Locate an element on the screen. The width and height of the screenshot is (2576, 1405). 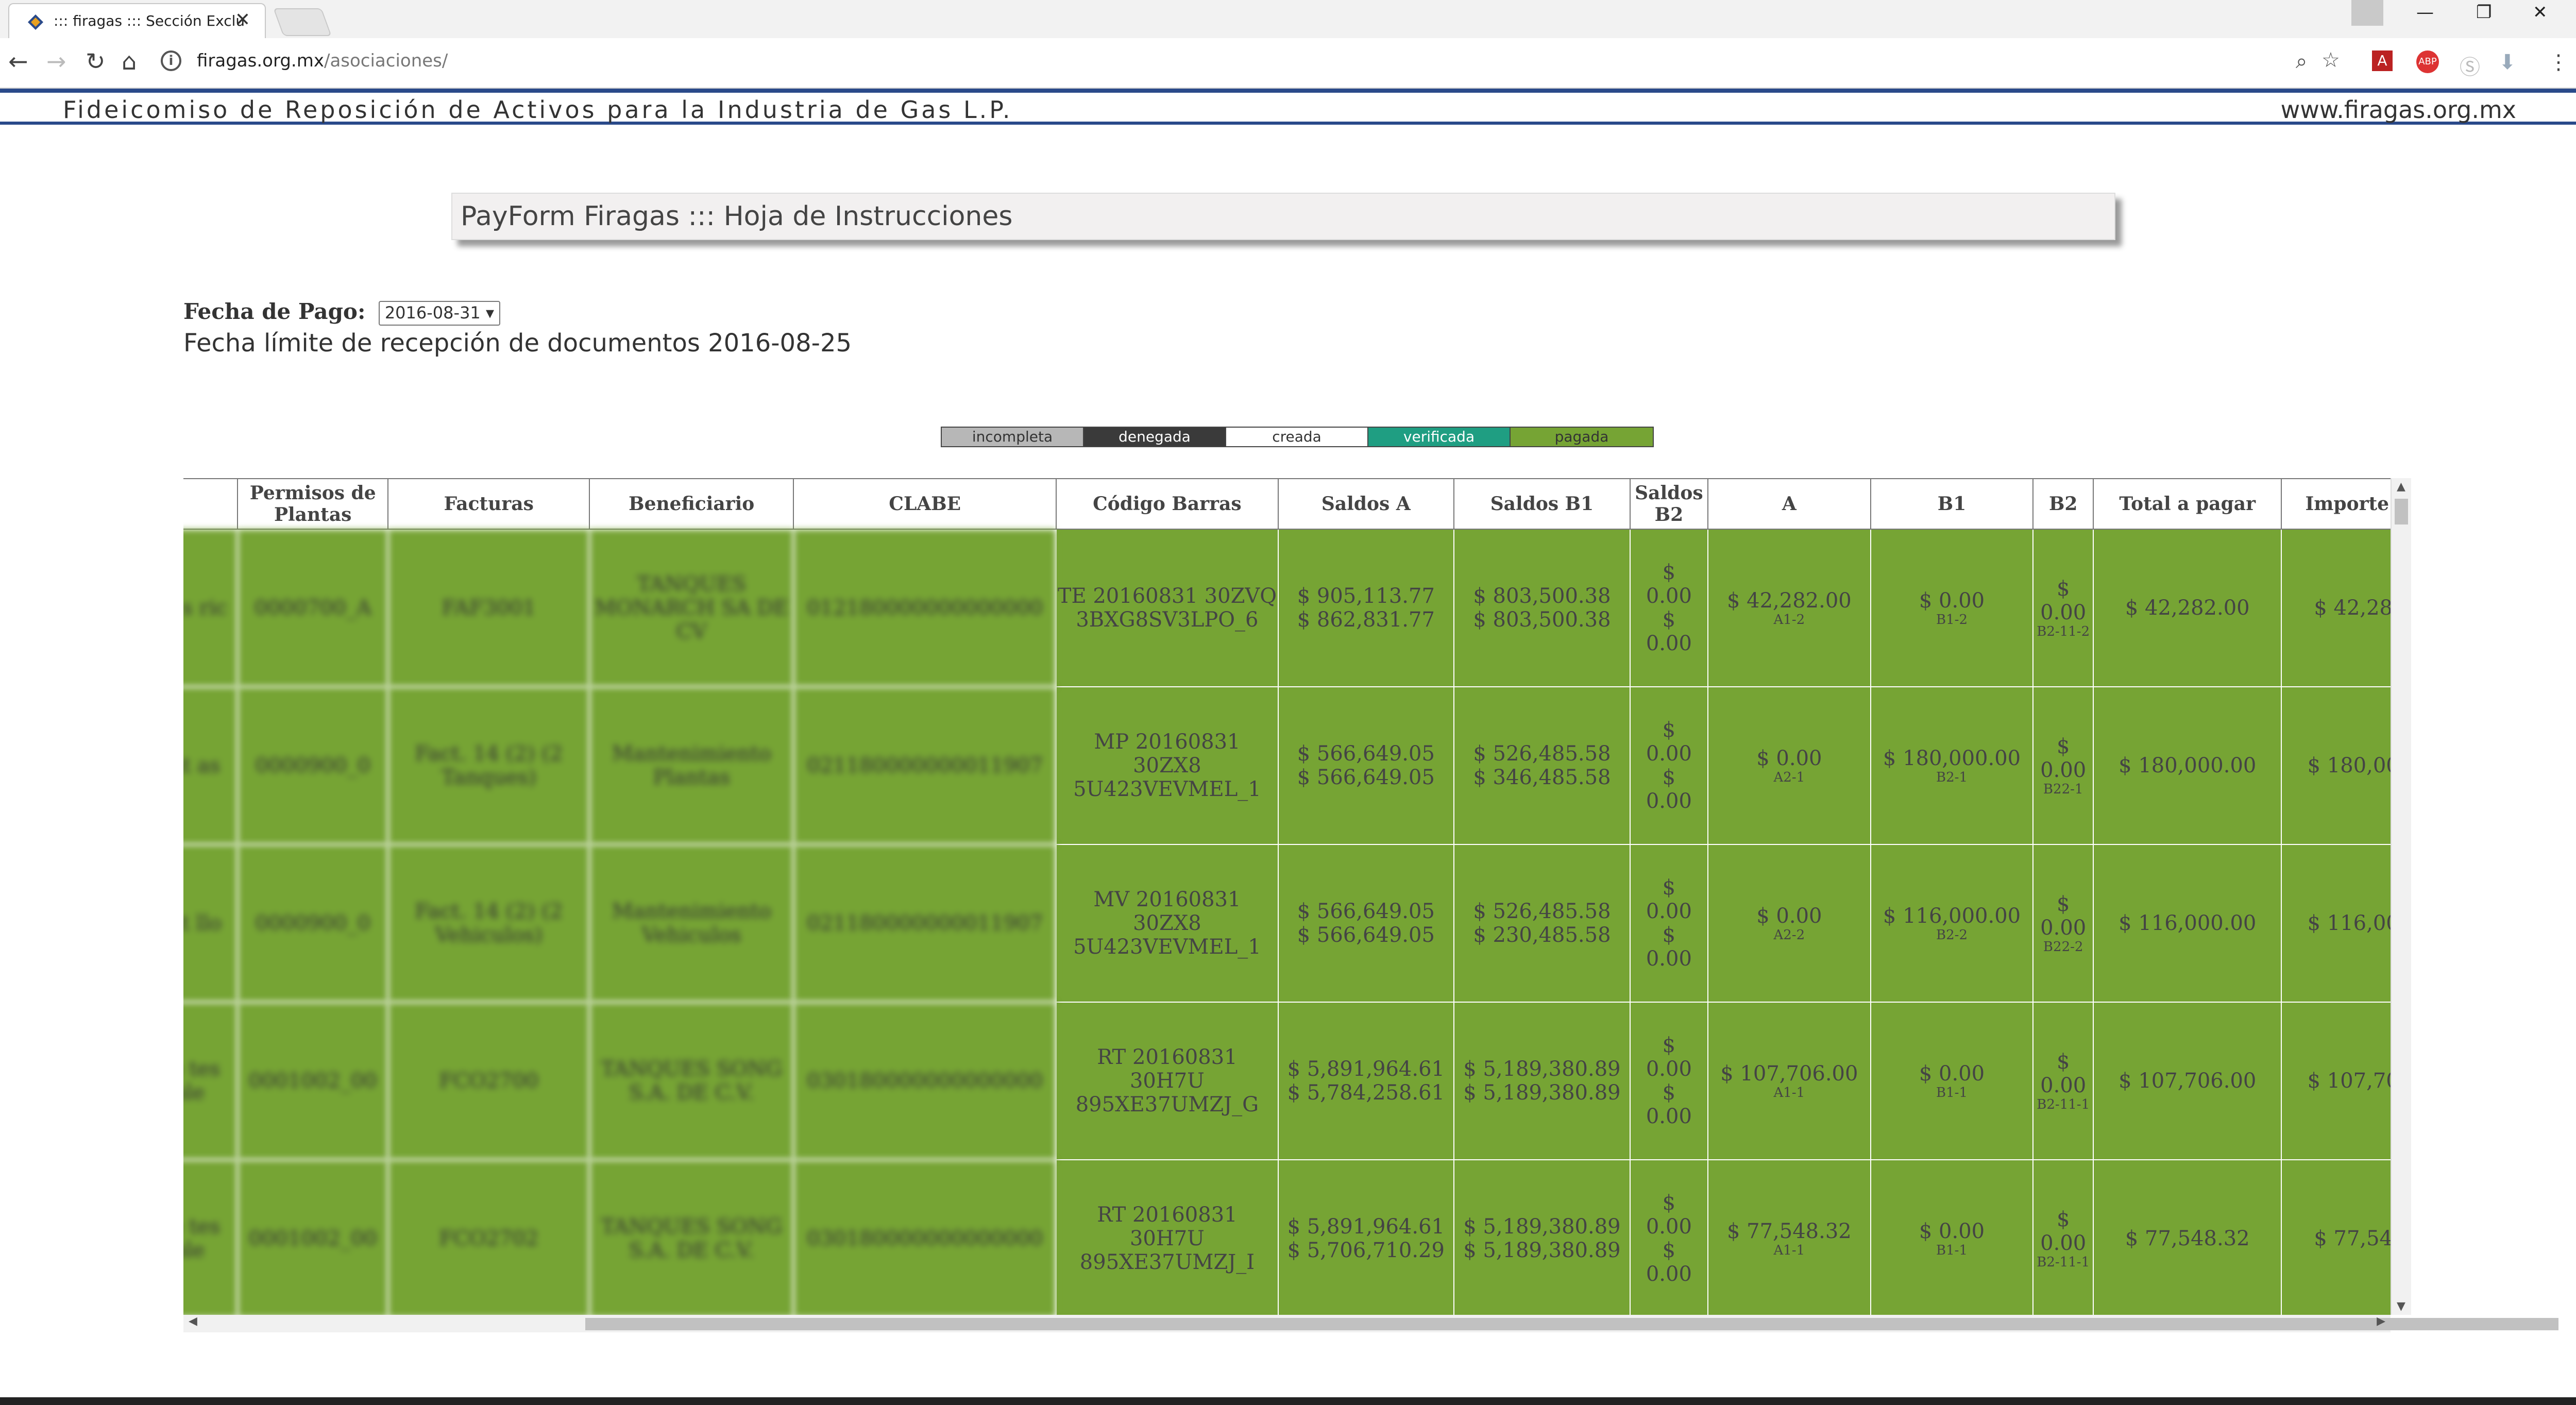
column-header: Saldos B1 is located at coordinates (1542, 504).